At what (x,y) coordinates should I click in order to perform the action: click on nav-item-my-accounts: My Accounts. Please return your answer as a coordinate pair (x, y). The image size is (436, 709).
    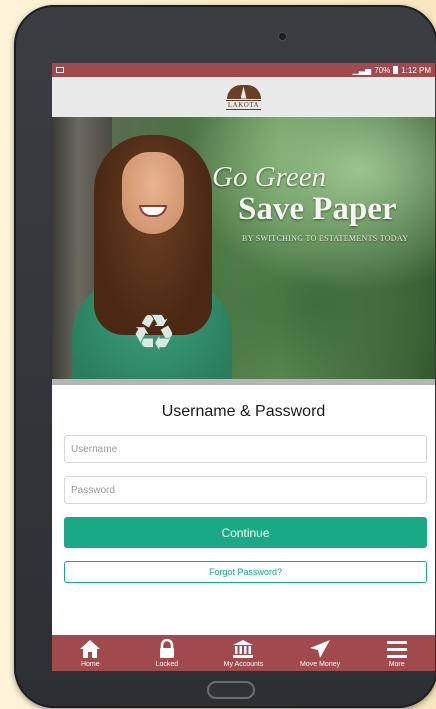
    Looking at the image, I should click on (243, 653).